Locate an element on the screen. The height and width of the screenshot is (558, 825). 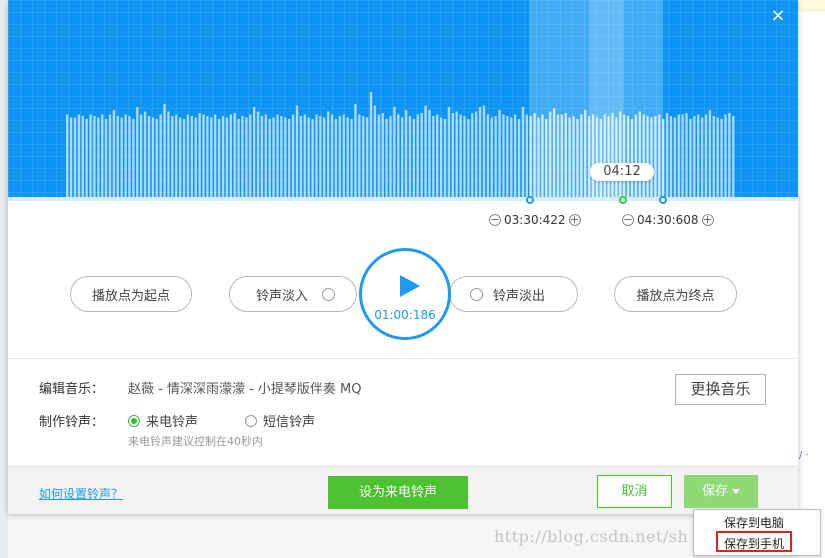
option-sms-ringtone: 短信铃声 is located at coordinates (280, 420).